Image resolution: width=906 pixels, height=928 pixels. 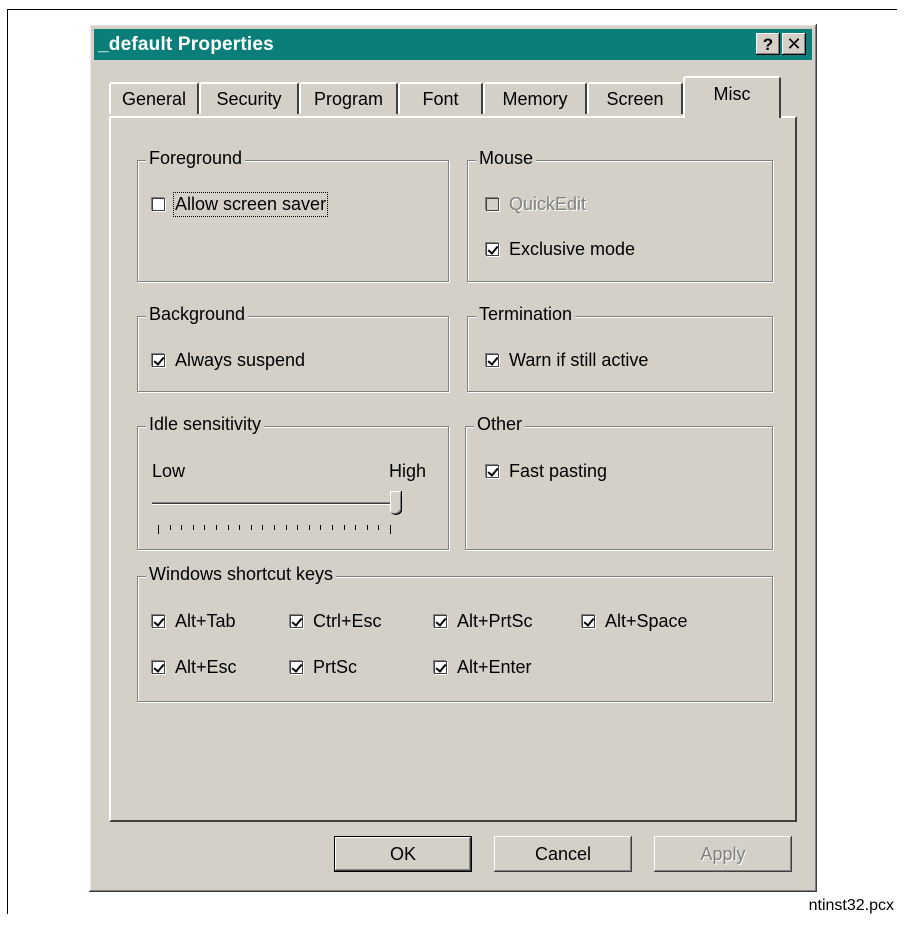 What do you see at coordinates (620, 348) in the screenshot?
I see `termination-group: Termination Warn if still active` at bounding box center [620, 348].